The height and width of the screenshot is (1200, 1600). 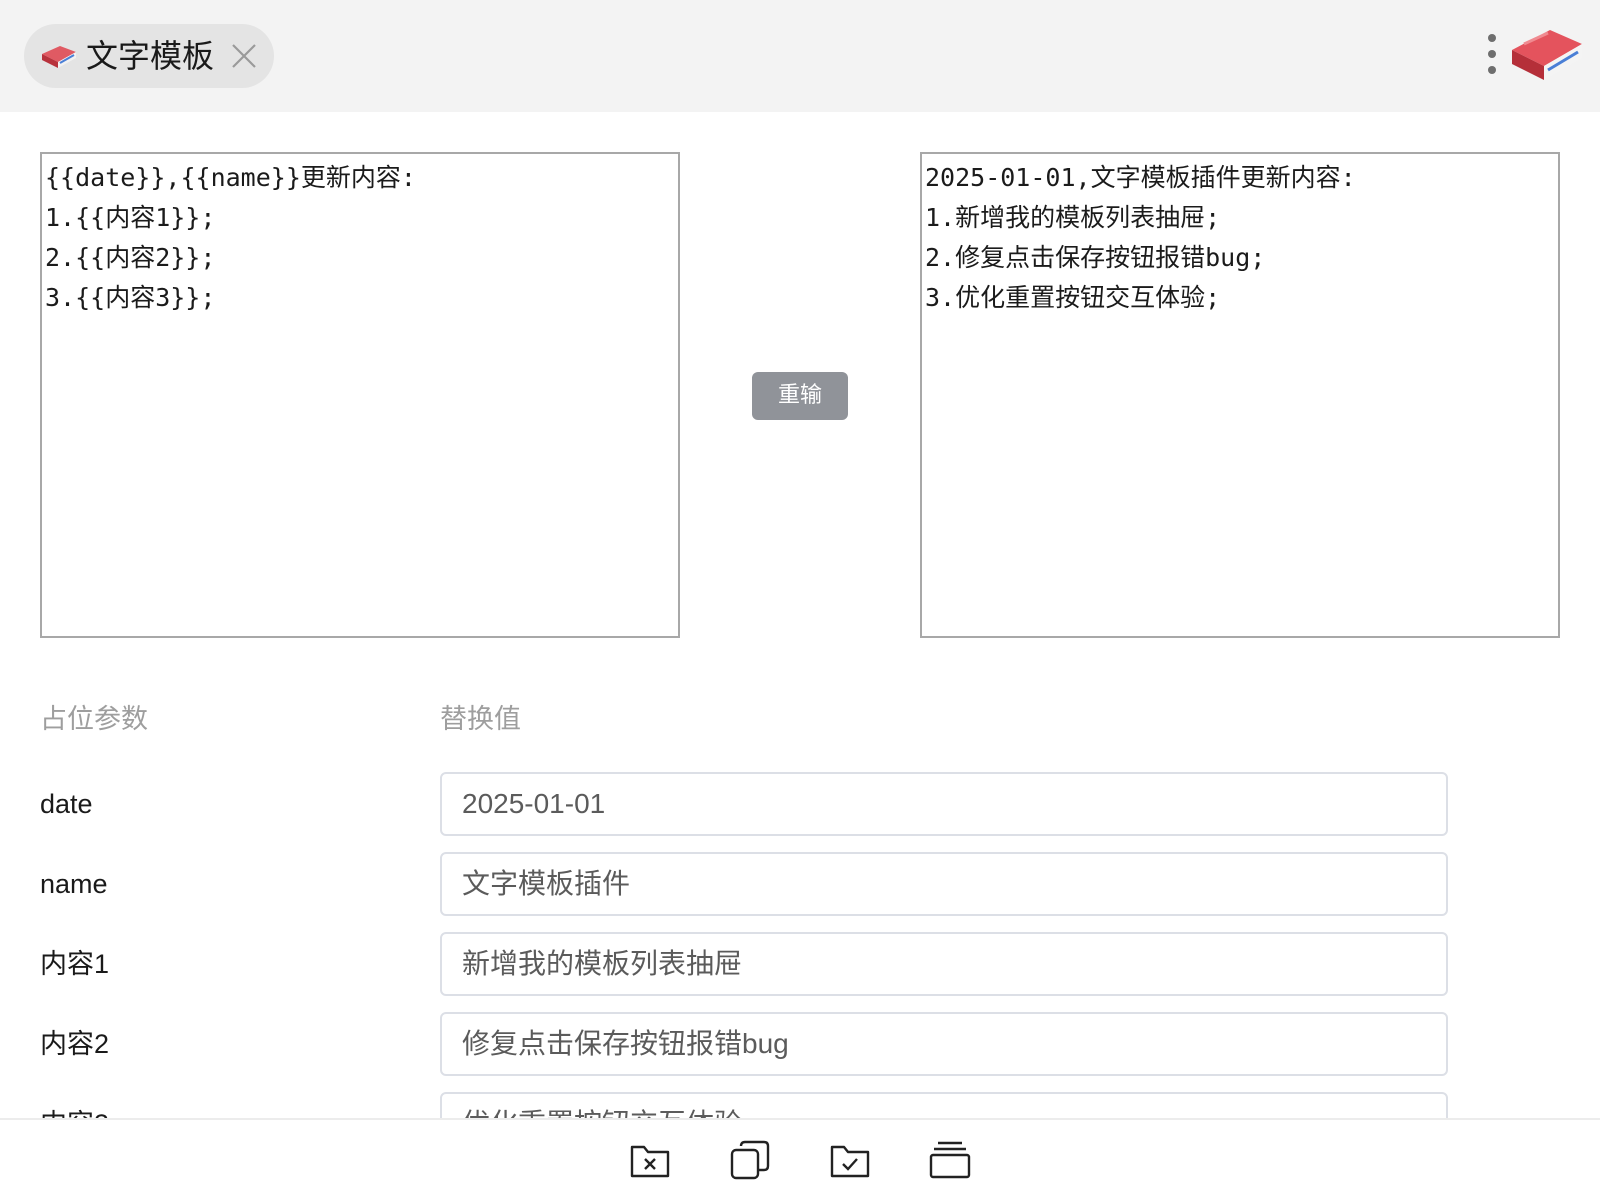 What do you see at coordinates (944, 964) in the screenshot?
I see `param-value-input: 新增我的模板列表抽屉` at bounding box center [944, 964].